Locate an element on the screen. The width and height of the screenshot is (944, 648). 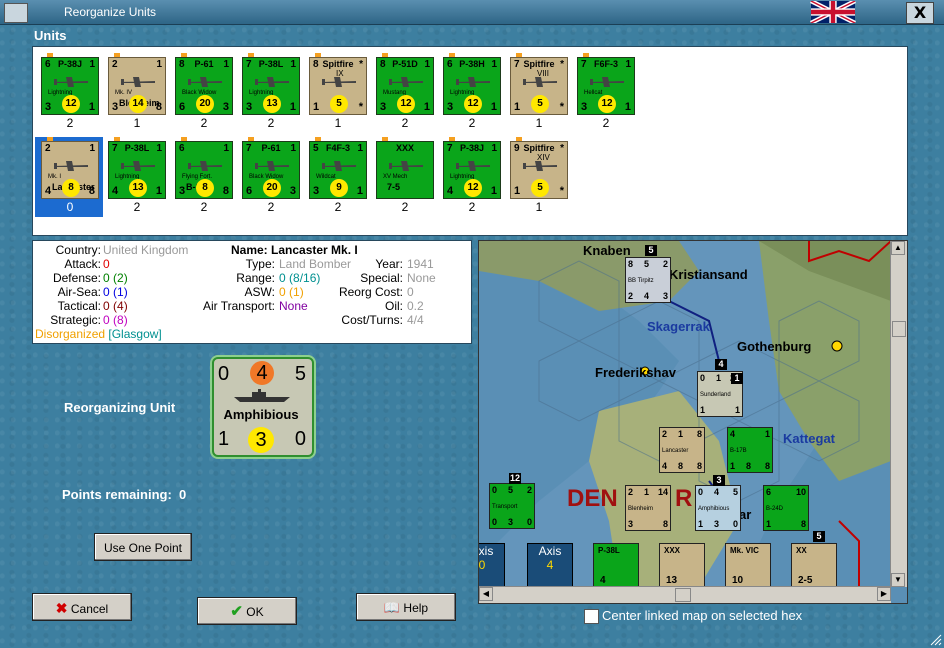
map-counter-top-right: 5 is located at coordinates (735, 492).